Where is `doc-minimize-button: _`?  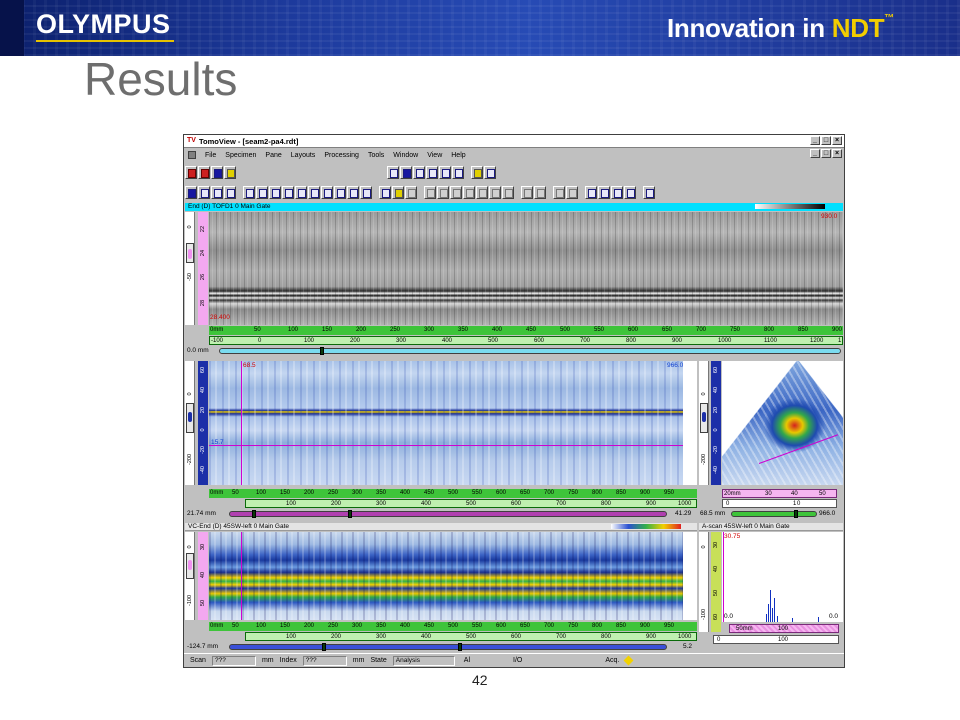
doc-minimize-button: _ is located at coordinates (815, 153).